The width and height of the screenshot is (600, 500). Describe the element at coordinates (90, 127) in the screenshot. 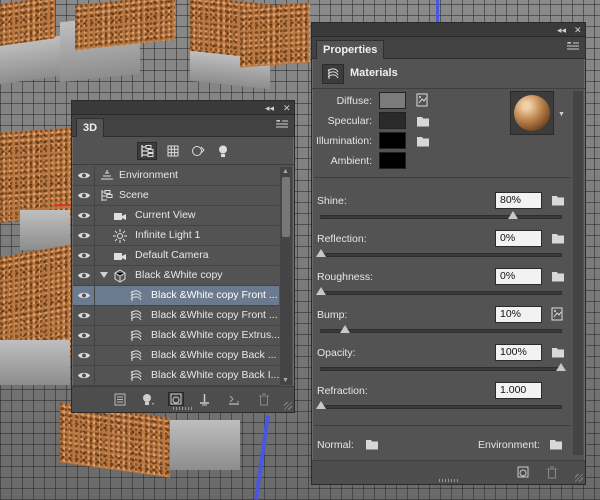

I see `tab-3d: 3D` at that location.